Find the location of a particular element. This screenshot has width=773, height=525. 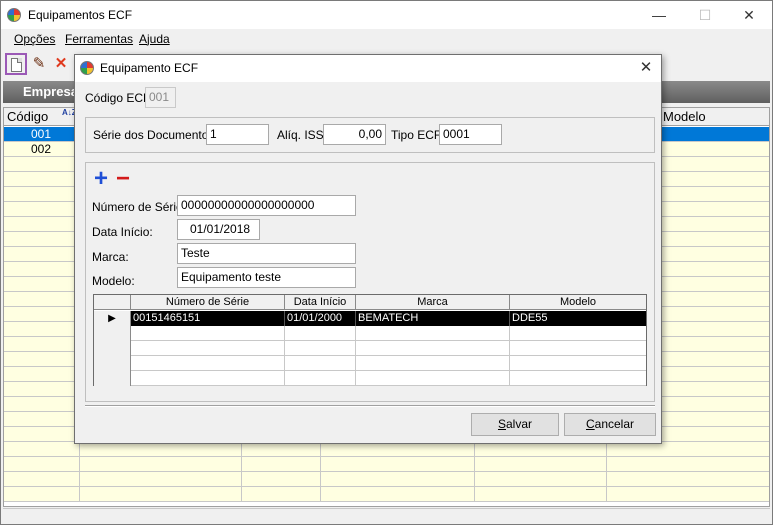

dialog-close-button: ✕ is located at coordinates (646, 68).